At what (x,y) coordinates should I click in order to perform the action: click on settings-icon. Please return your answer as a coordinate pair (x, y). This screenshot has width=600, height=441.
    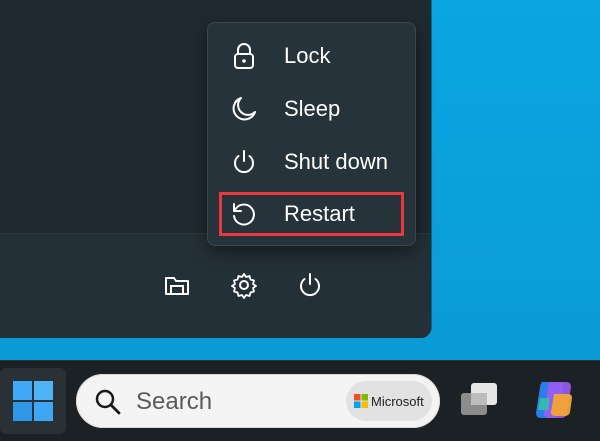
    Looking at the image, I should click on (244, 286).